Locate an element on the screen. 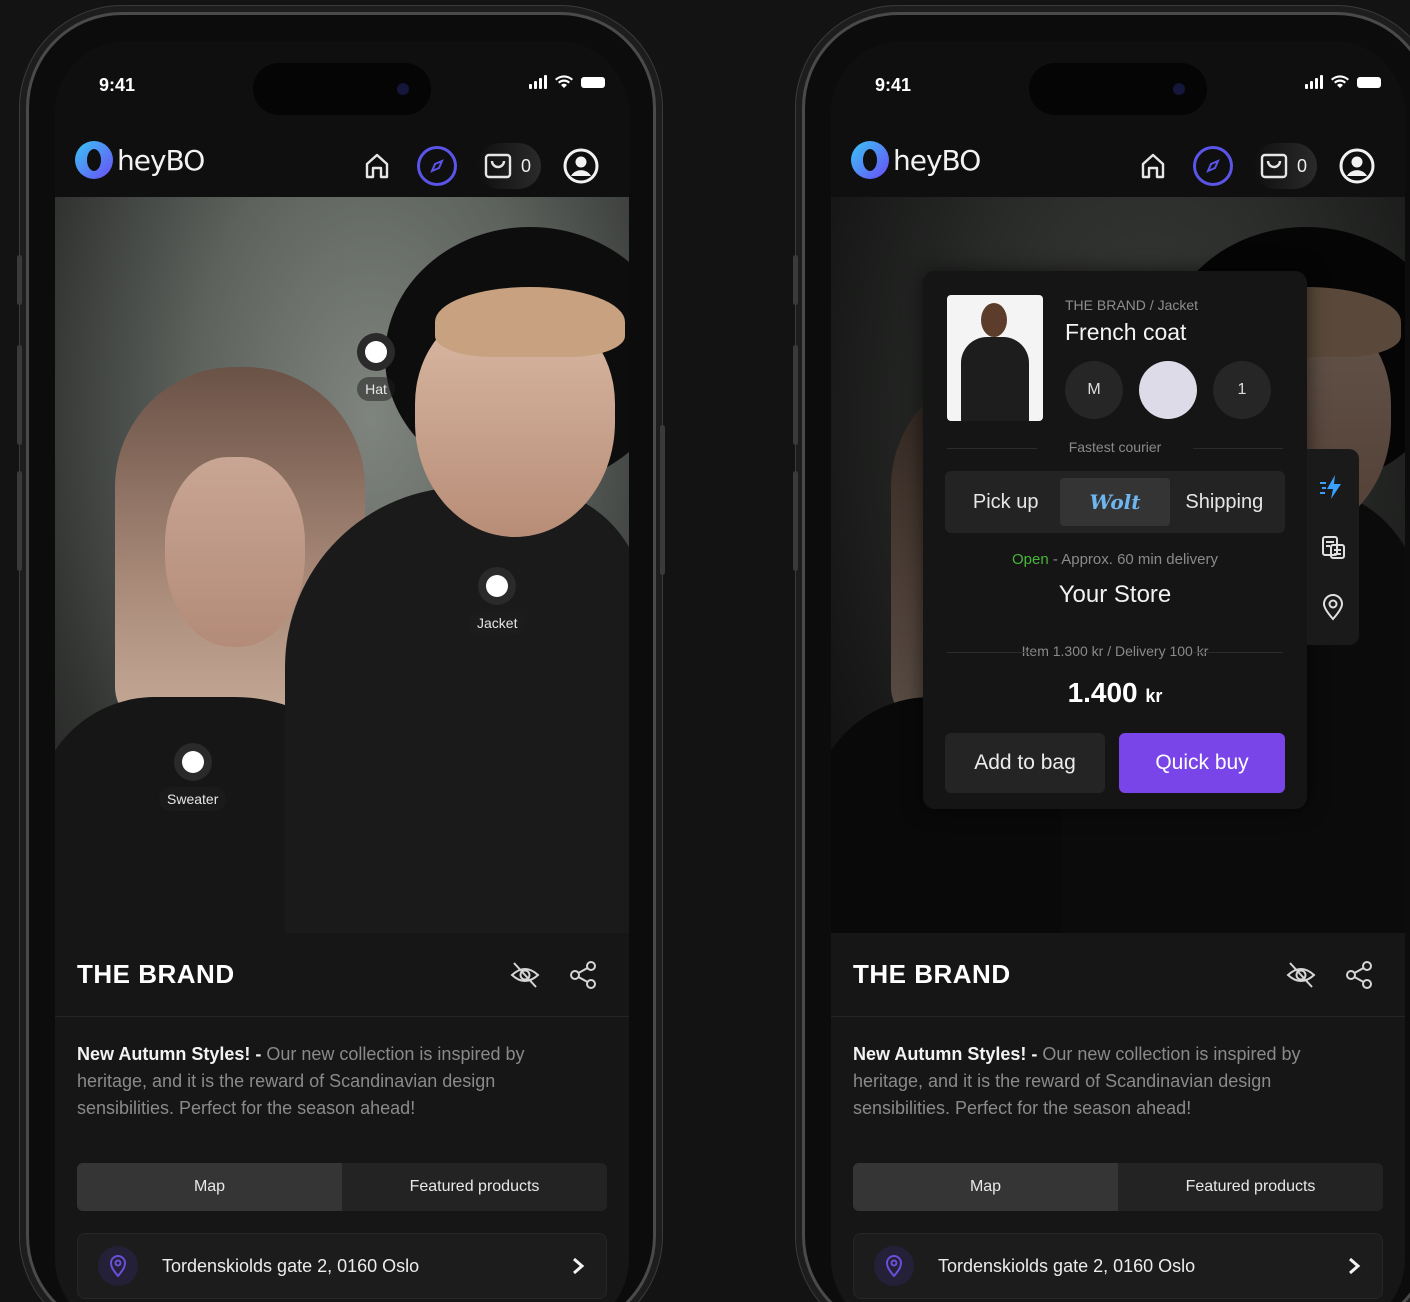 Image resolution: width=1410 pixels, height=1302 pixels. hotspot-sweater: Sweater is located at coordinates (193, 777).